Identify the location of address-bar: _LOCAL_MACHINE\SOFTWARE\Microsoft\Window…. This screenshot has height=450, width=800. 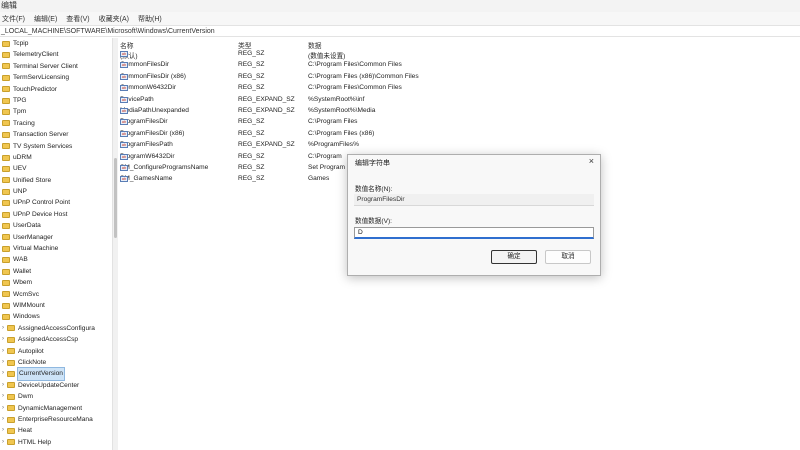
(400, 31).